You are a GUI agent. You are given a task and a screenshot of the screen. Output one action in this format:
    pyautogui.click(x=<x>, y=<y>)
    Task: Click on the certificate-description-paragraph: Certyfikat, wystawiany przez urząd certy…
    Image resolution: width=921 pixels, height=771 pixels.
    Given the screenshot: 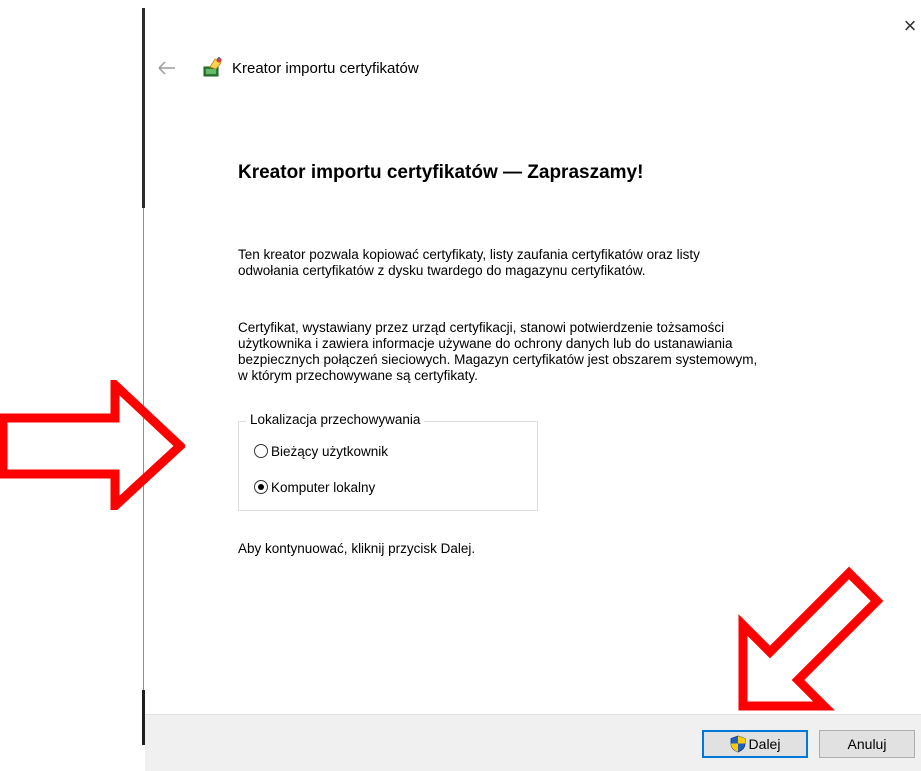 What is the action you would take?
    pyautogui.click(x=497, y=352)
    